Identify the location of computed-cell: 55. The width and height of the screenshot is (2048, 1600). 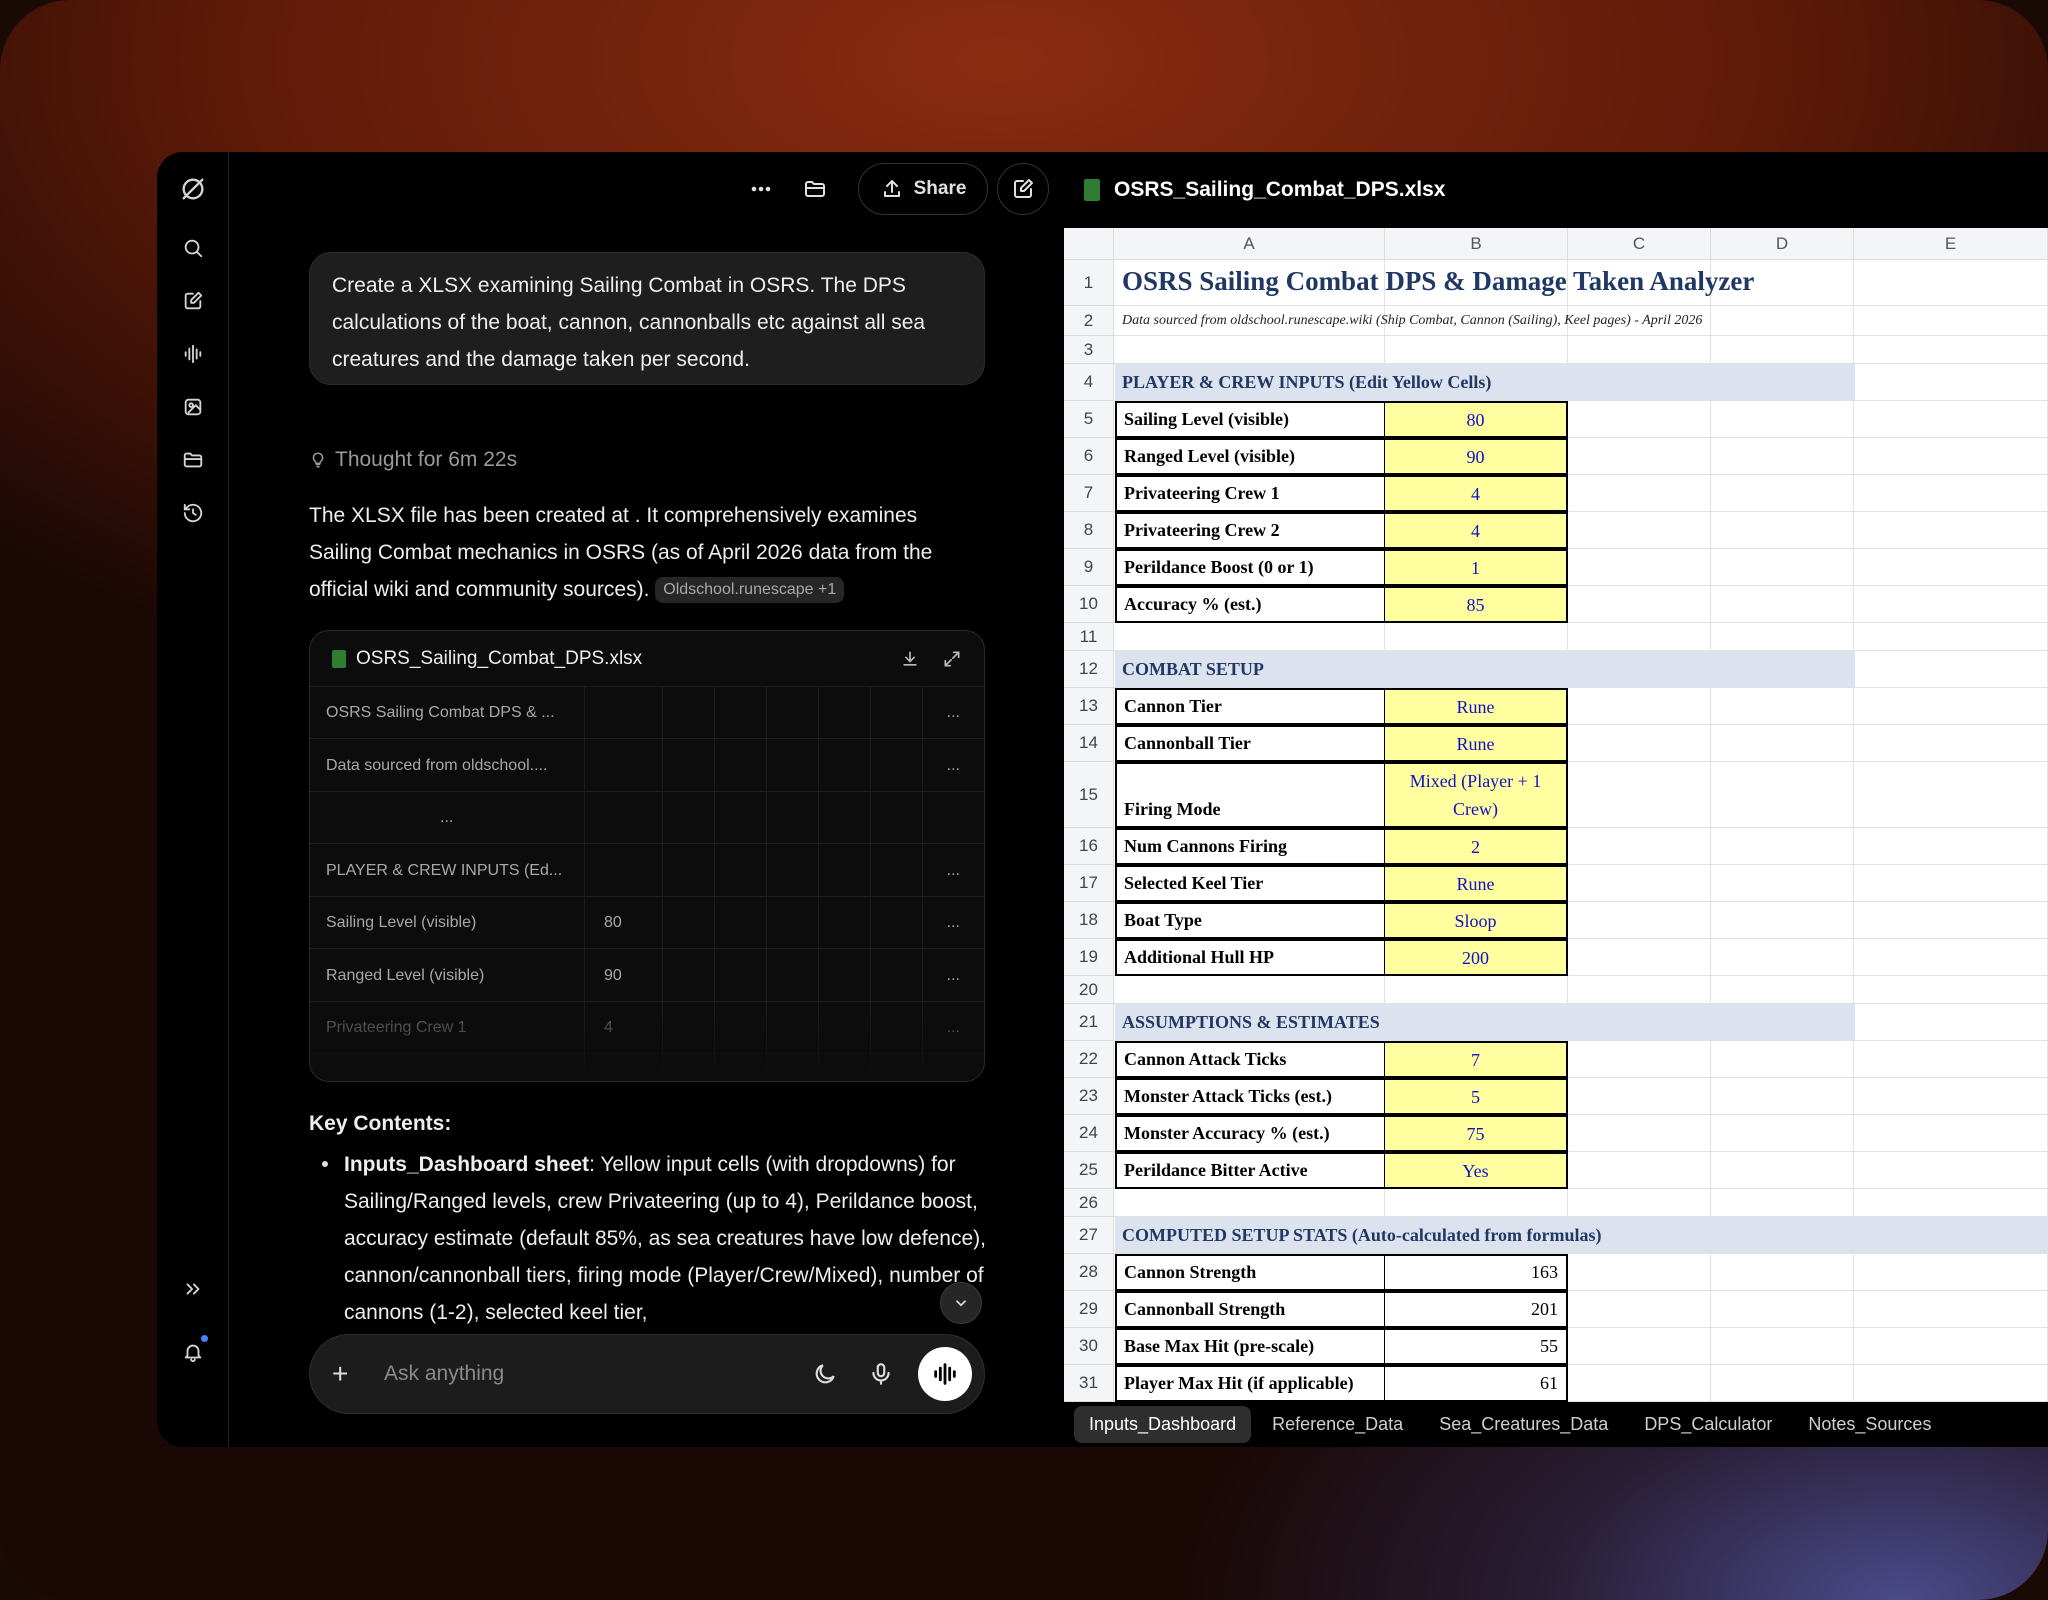
(1476, 1346).